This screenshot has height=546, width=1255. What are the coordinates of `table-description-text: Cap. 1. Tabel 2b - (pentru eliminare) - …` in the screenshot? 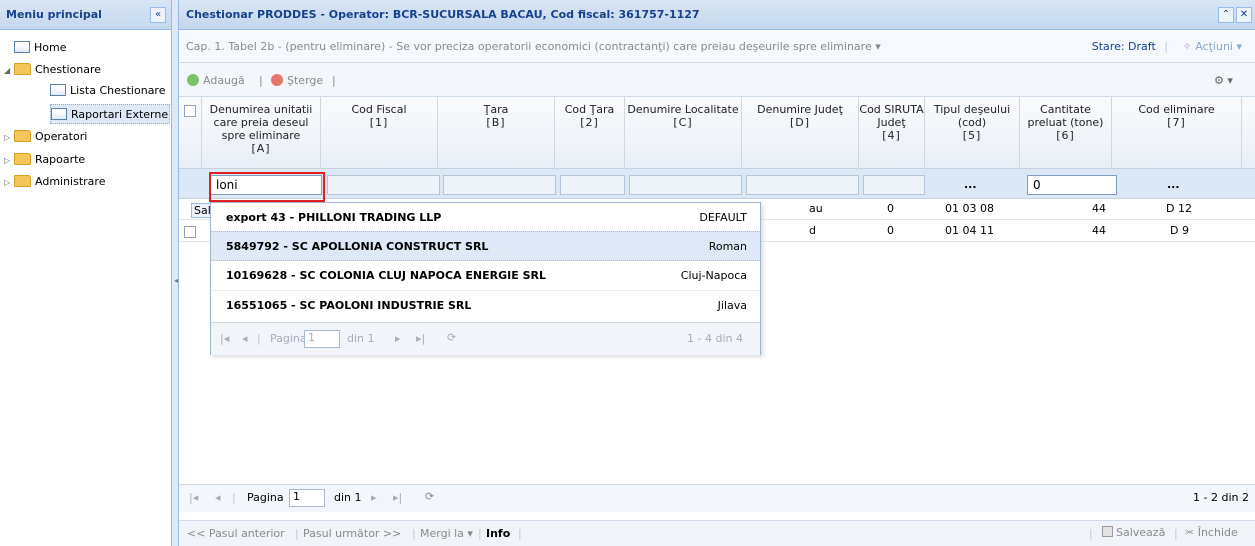 It's located at (533, 46).